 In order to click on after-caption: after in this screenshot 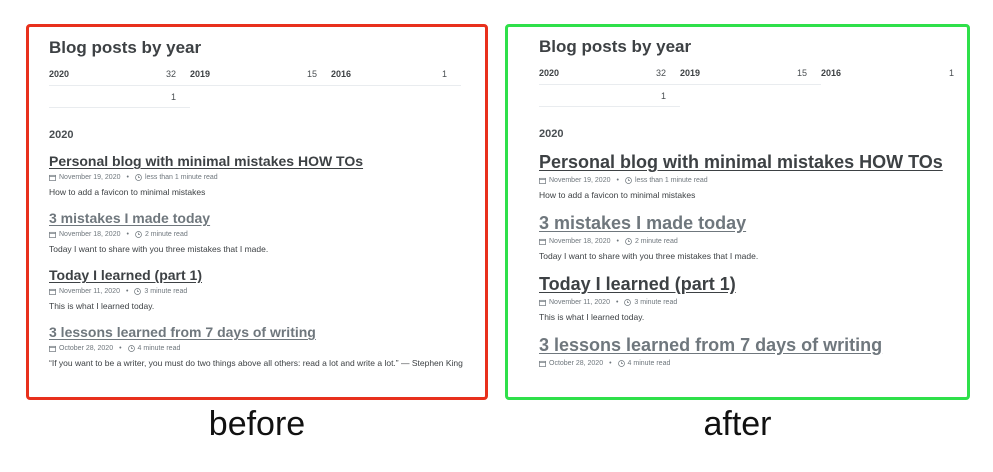, I will do `click(737, 424)`.